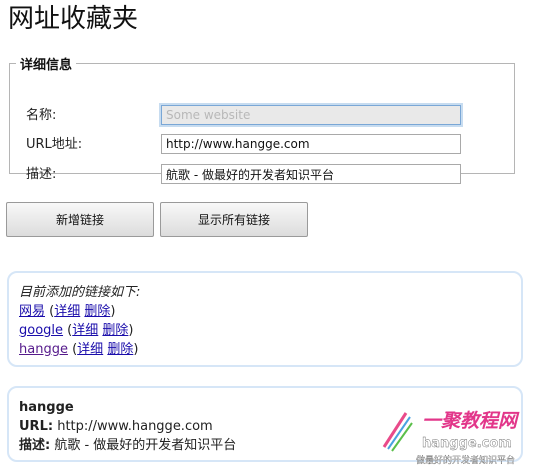 The image size is (536, 471). Describe the element at coordinates (41, 174) in the screenshot. I see `description-label: 描述:` at that location.